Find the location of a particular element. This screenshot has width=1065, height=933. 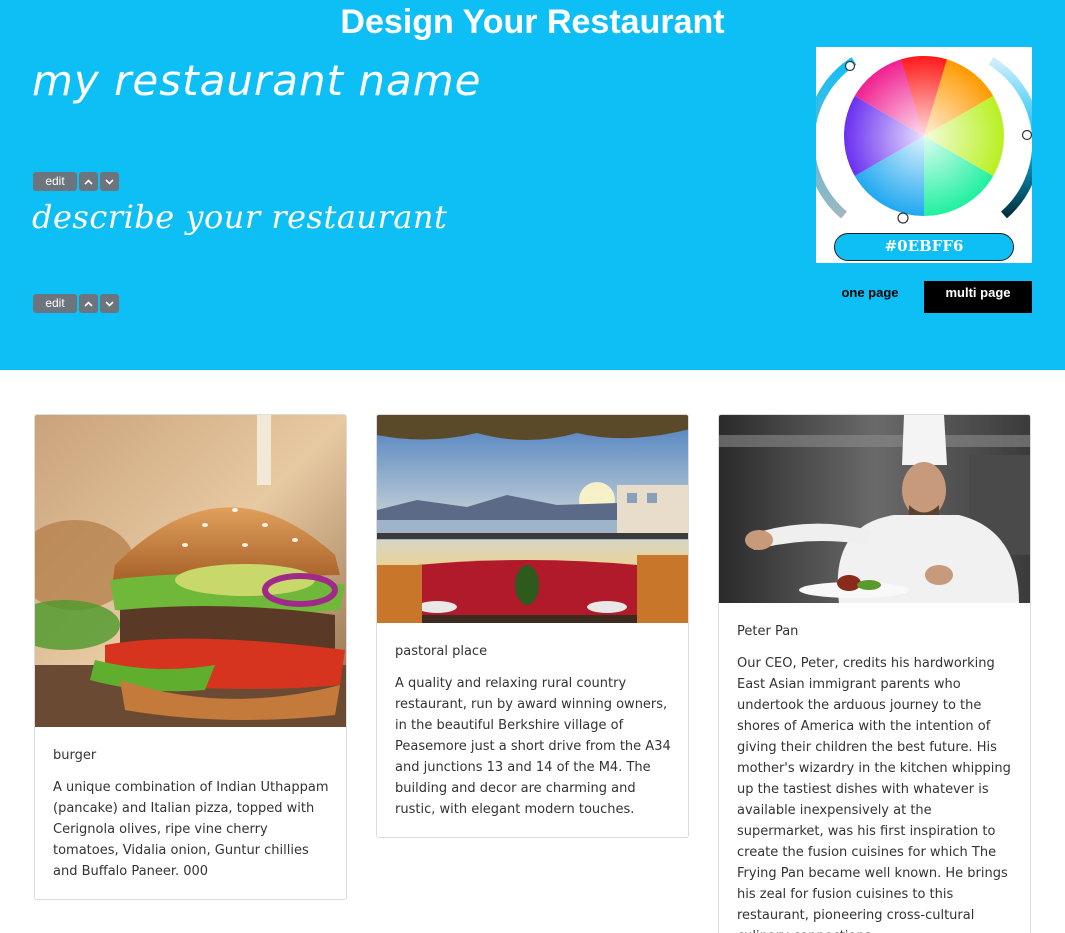

move-description-up-button is located at coordinates (88, 303).